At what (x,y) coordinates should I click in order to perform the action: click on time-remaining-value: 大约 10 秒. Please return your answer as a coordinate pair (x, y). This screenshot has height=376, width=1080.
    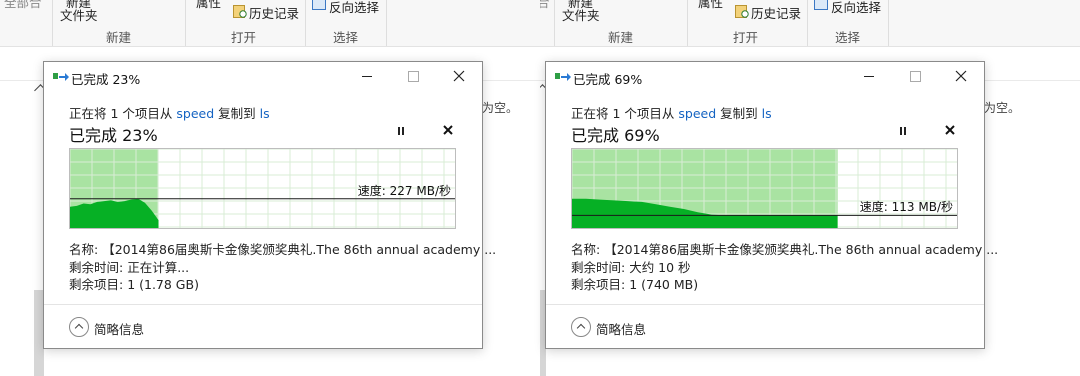
    Looking at the image, I should click on (660, 267).